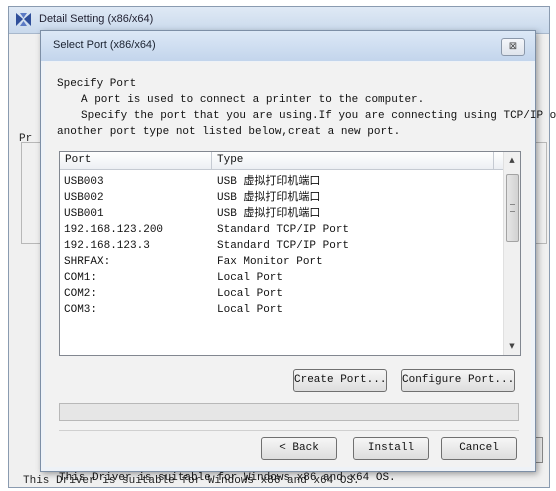  What do you see at coordinates (104, 45) in the screenshot?
I see `dialog-title: Select Port (x86/x64)` at bounding box center [104, 45].